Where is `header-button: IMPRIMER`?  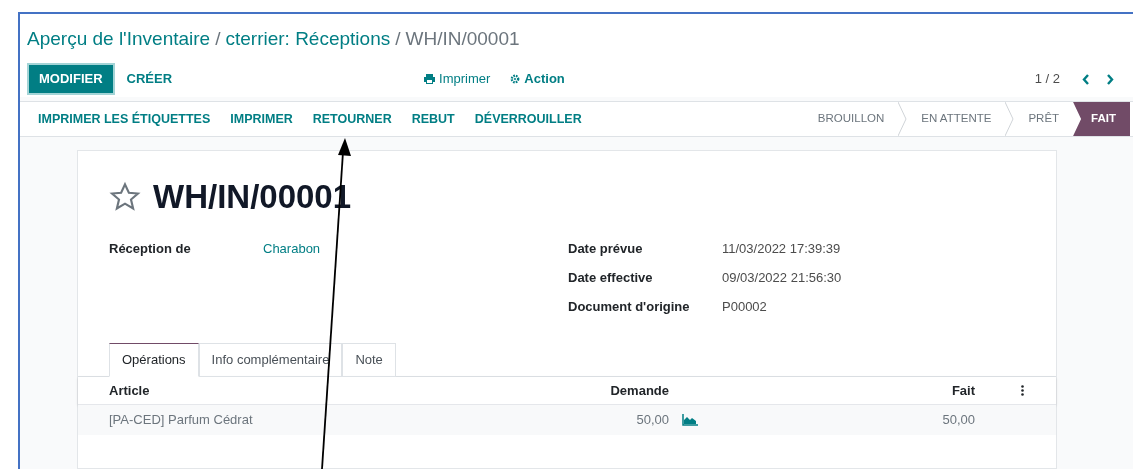
header-button: IMPRIMER is located at coordinates (261, 119).